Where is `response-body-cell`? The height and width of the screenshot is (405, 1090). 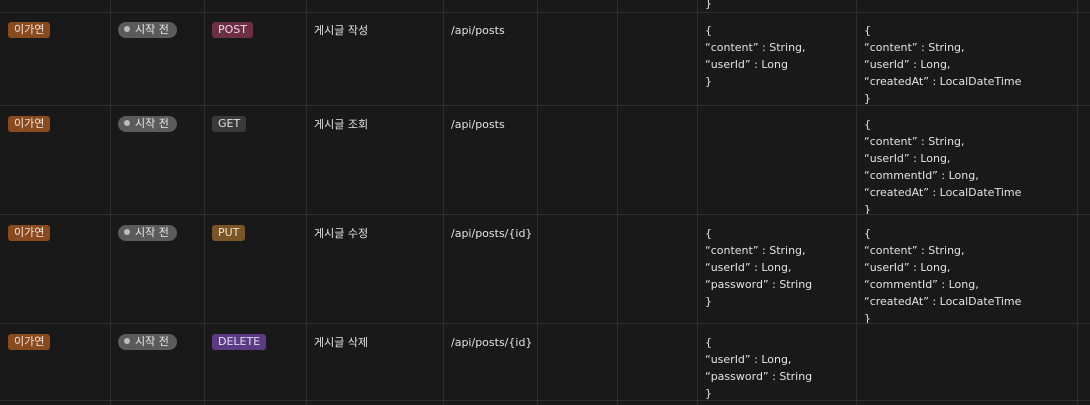
response-body-cell is located at coordinates (966, 362).